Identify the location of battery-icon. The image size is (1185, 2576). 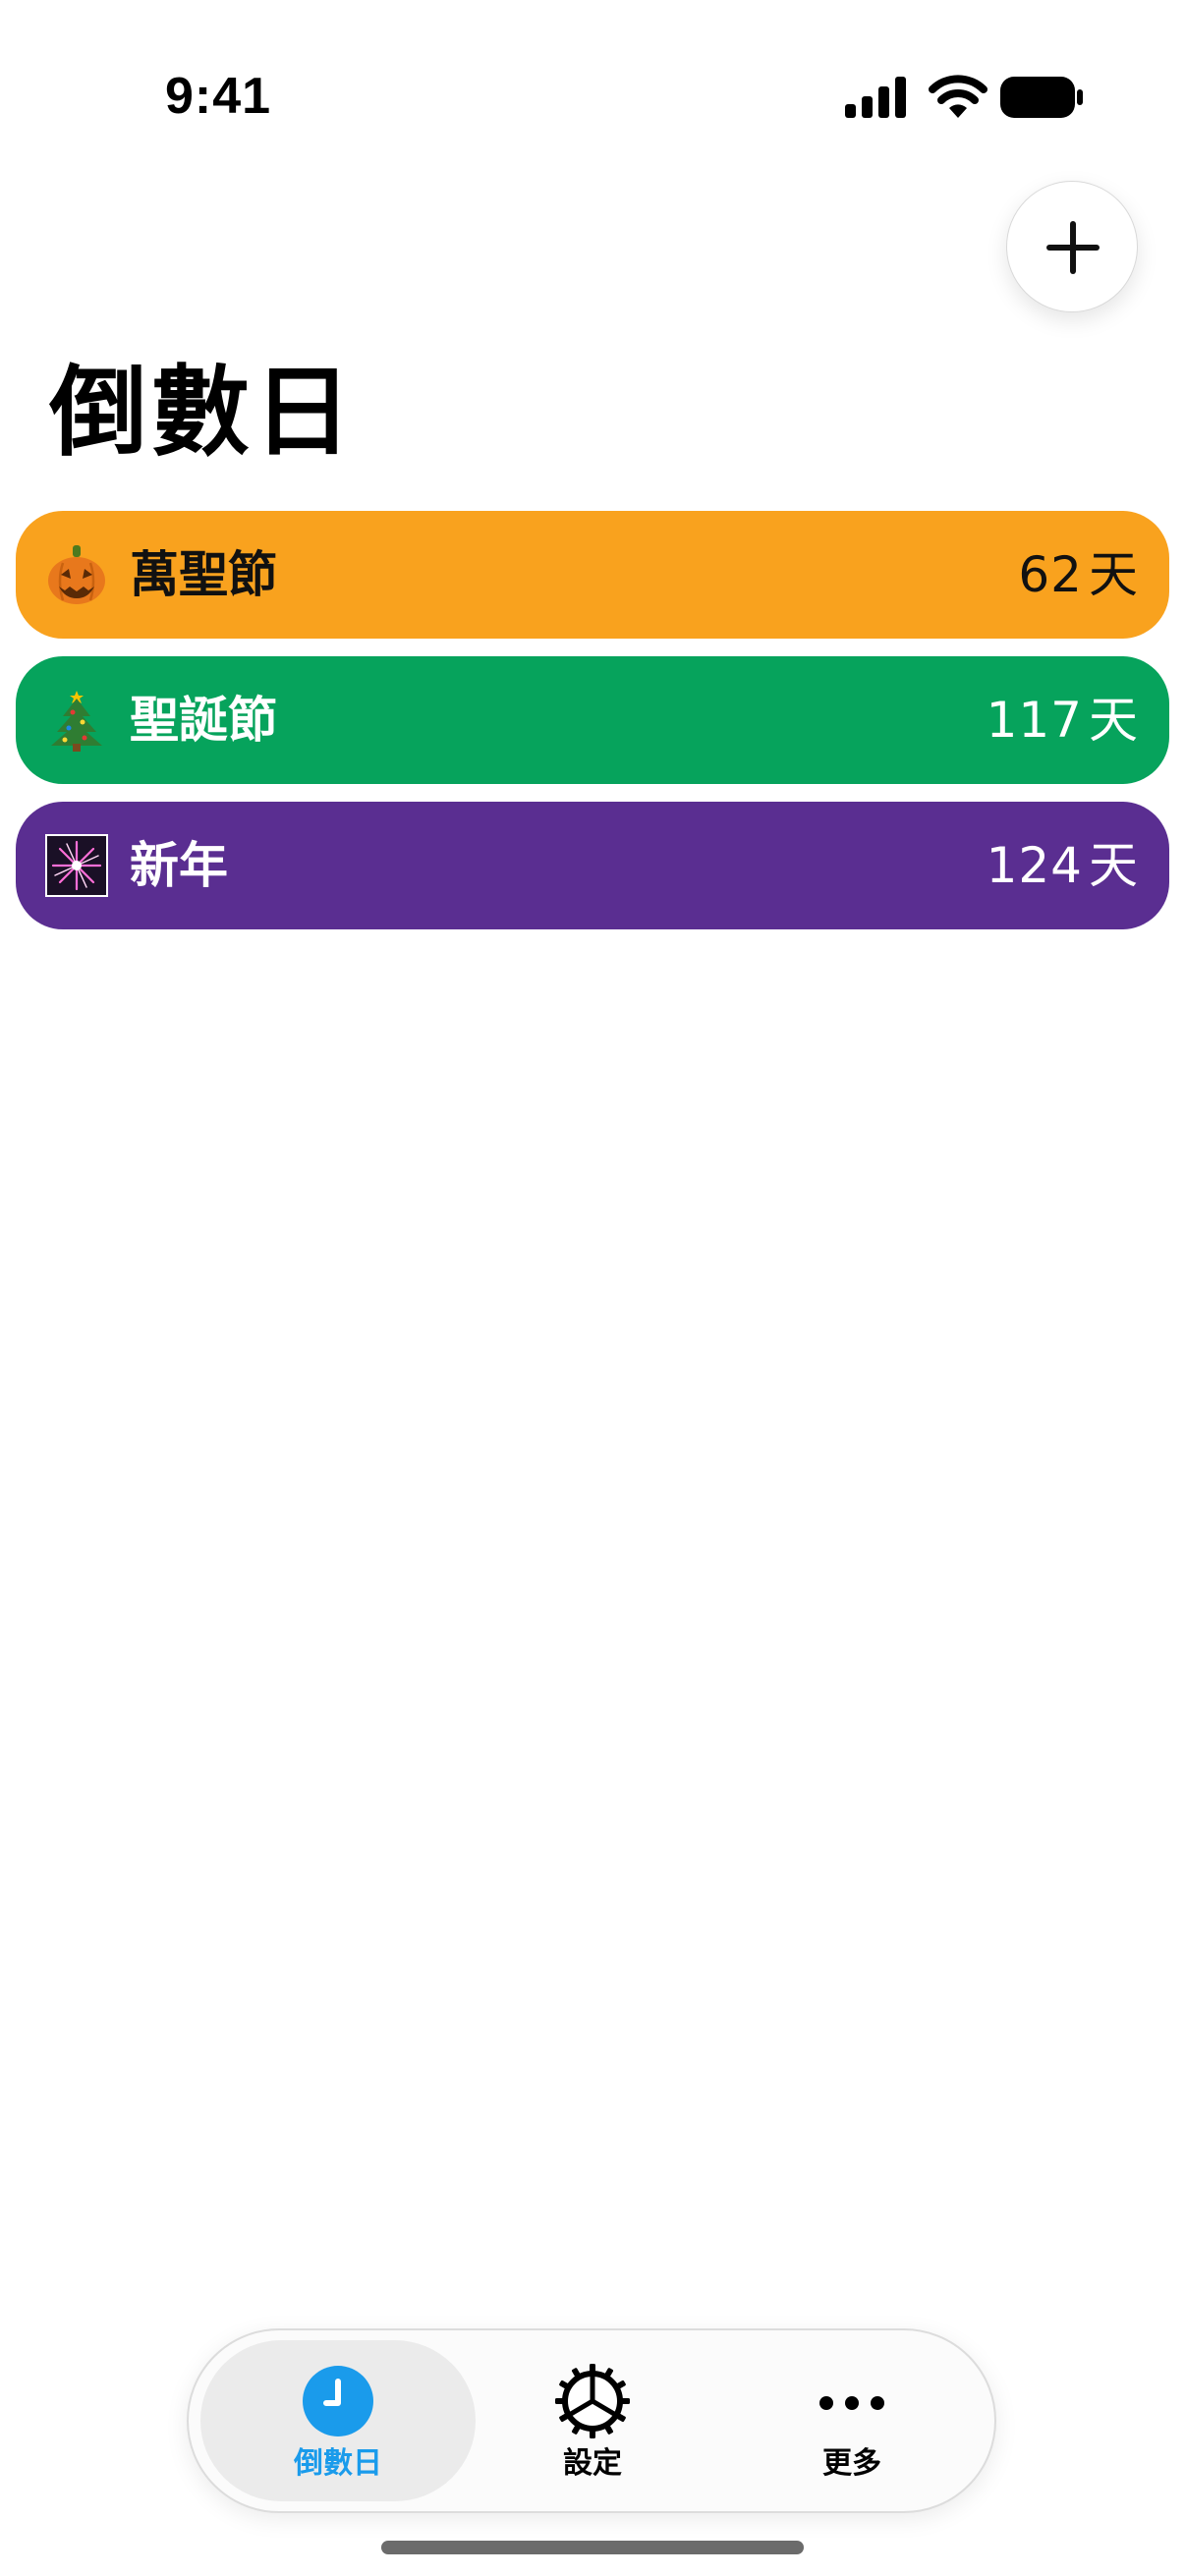
(1041, 97).